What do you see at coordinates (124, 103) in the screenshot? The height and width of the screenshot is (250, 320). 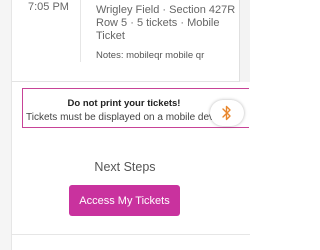 I see `notice-title: Do not print your tickets!` at bounding box center [124, 103].